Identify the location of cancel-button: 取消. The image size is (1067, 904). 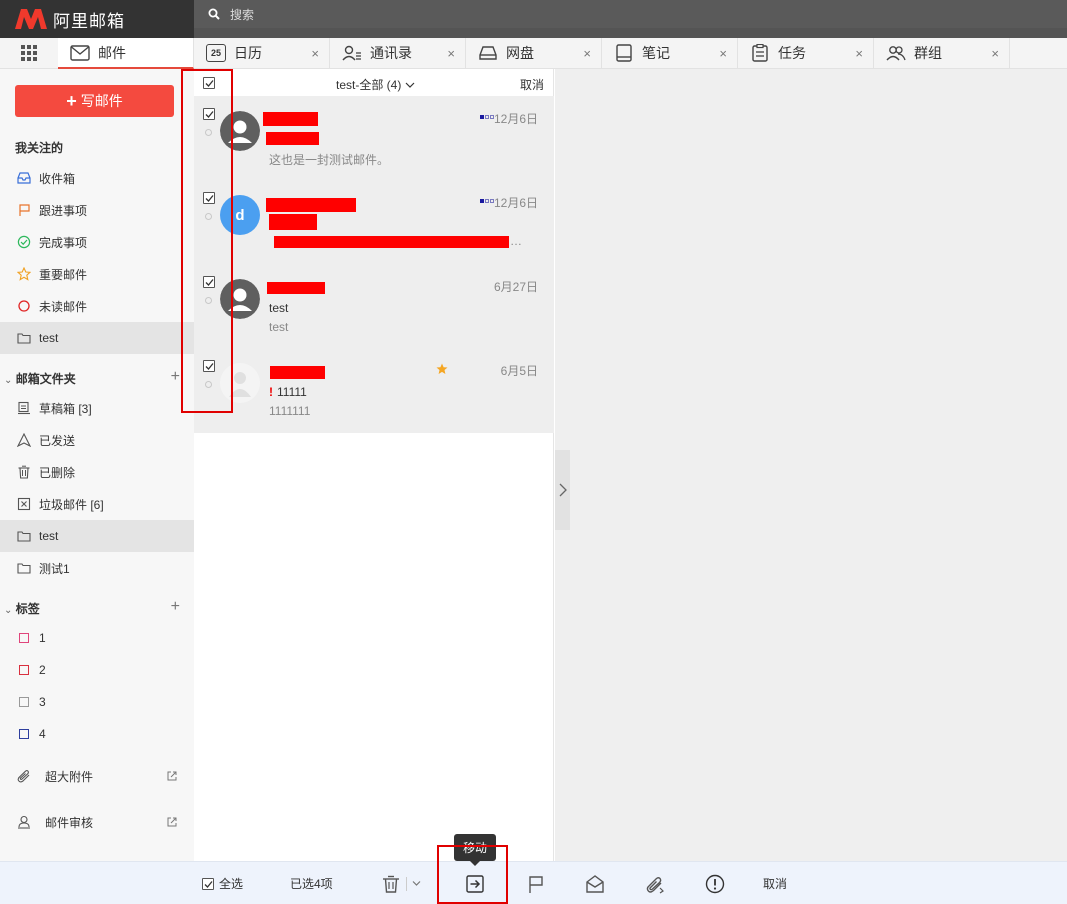
(775, 883).